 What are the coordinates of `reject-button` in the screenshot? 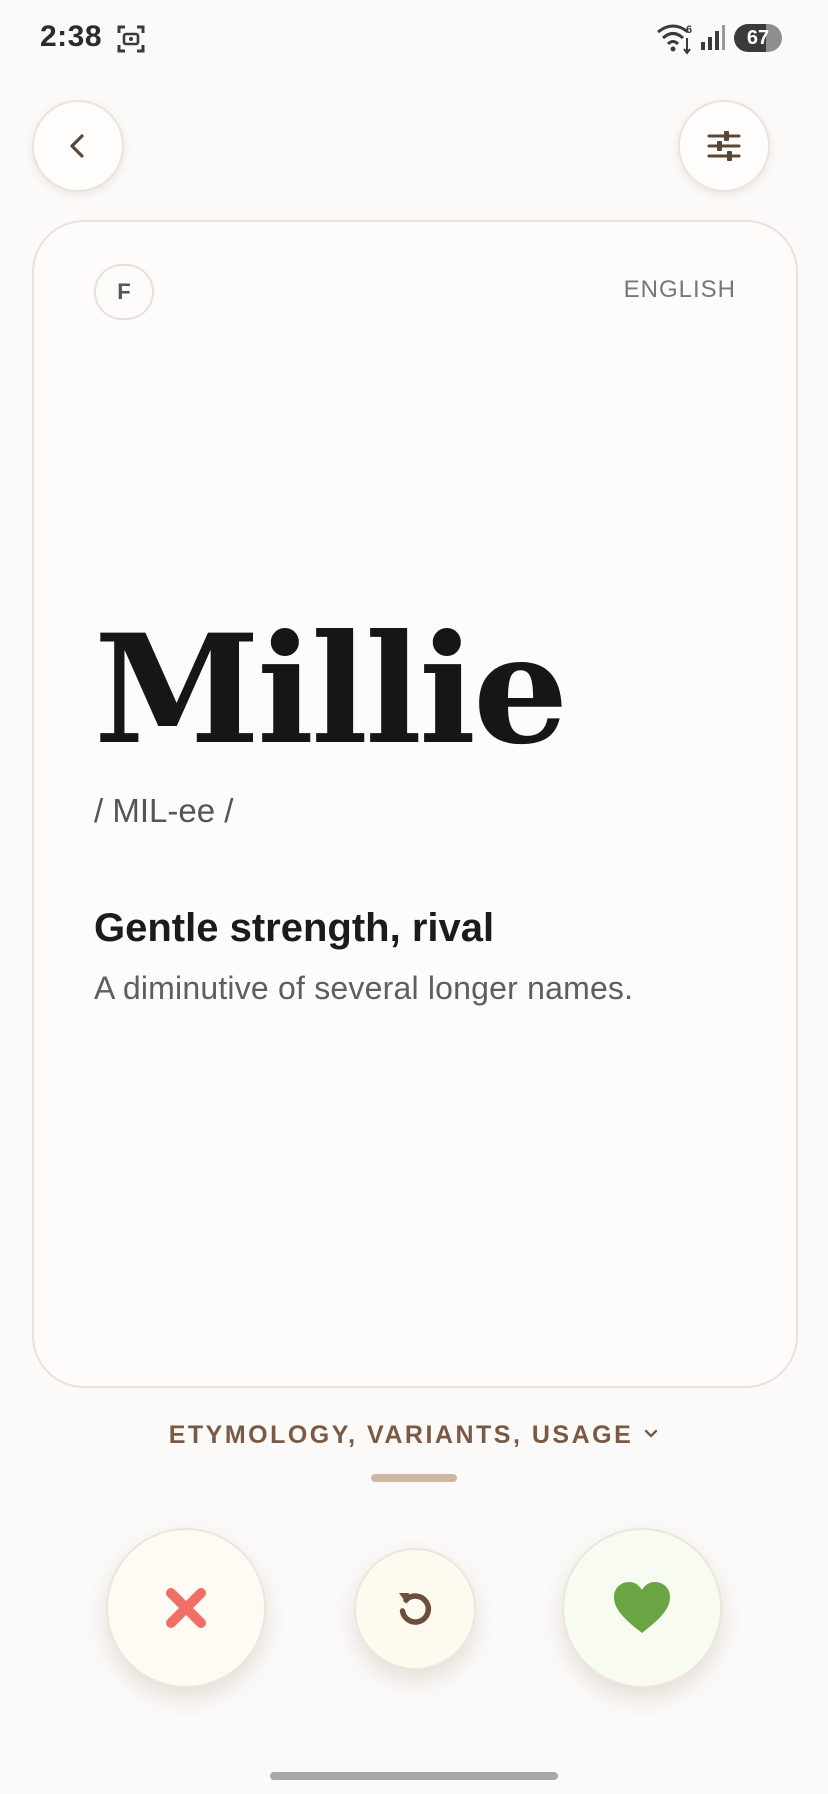 It's located at (186, 1608).